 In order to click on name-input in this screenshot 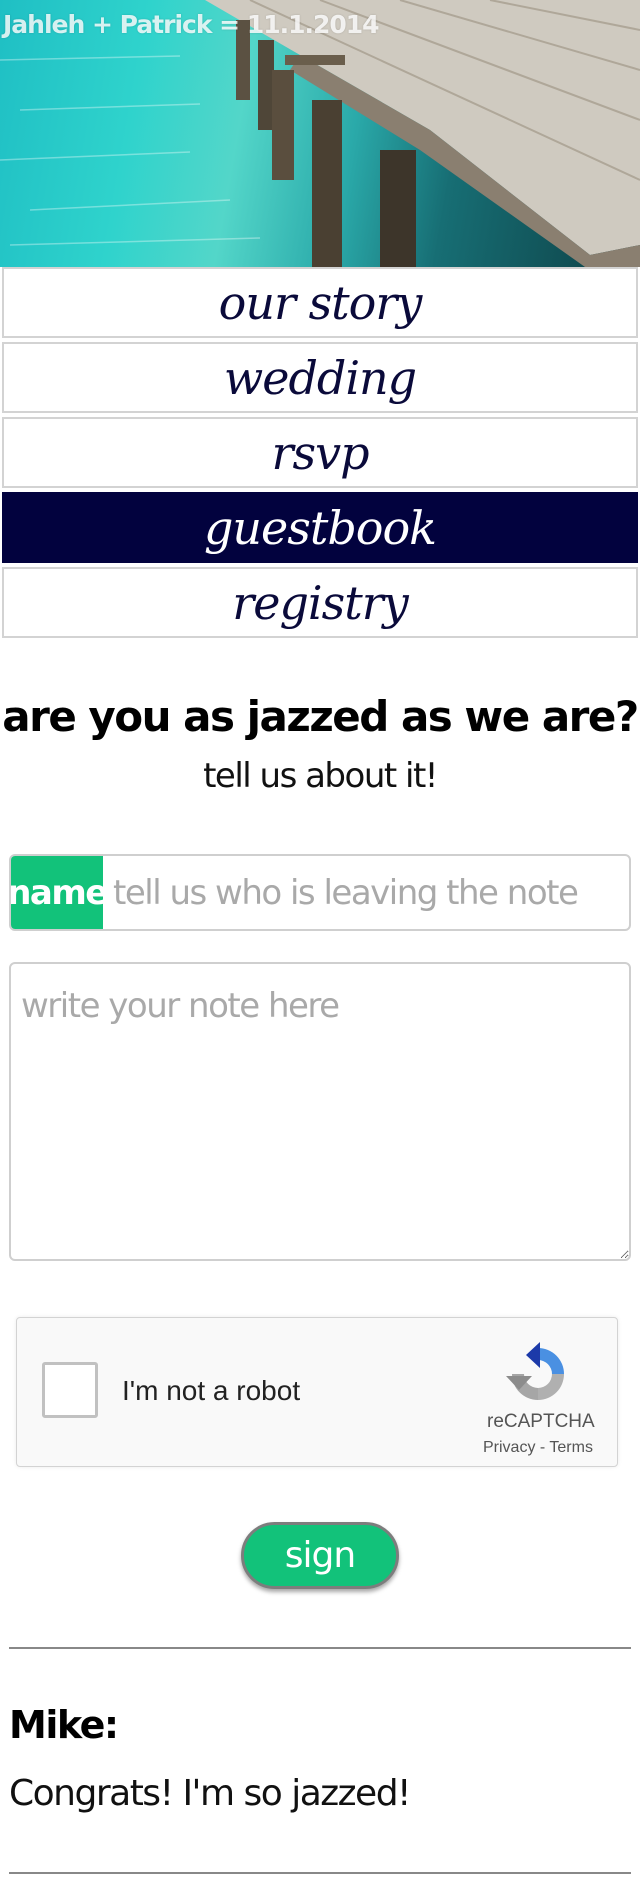, I will do `click(366, 892)`.